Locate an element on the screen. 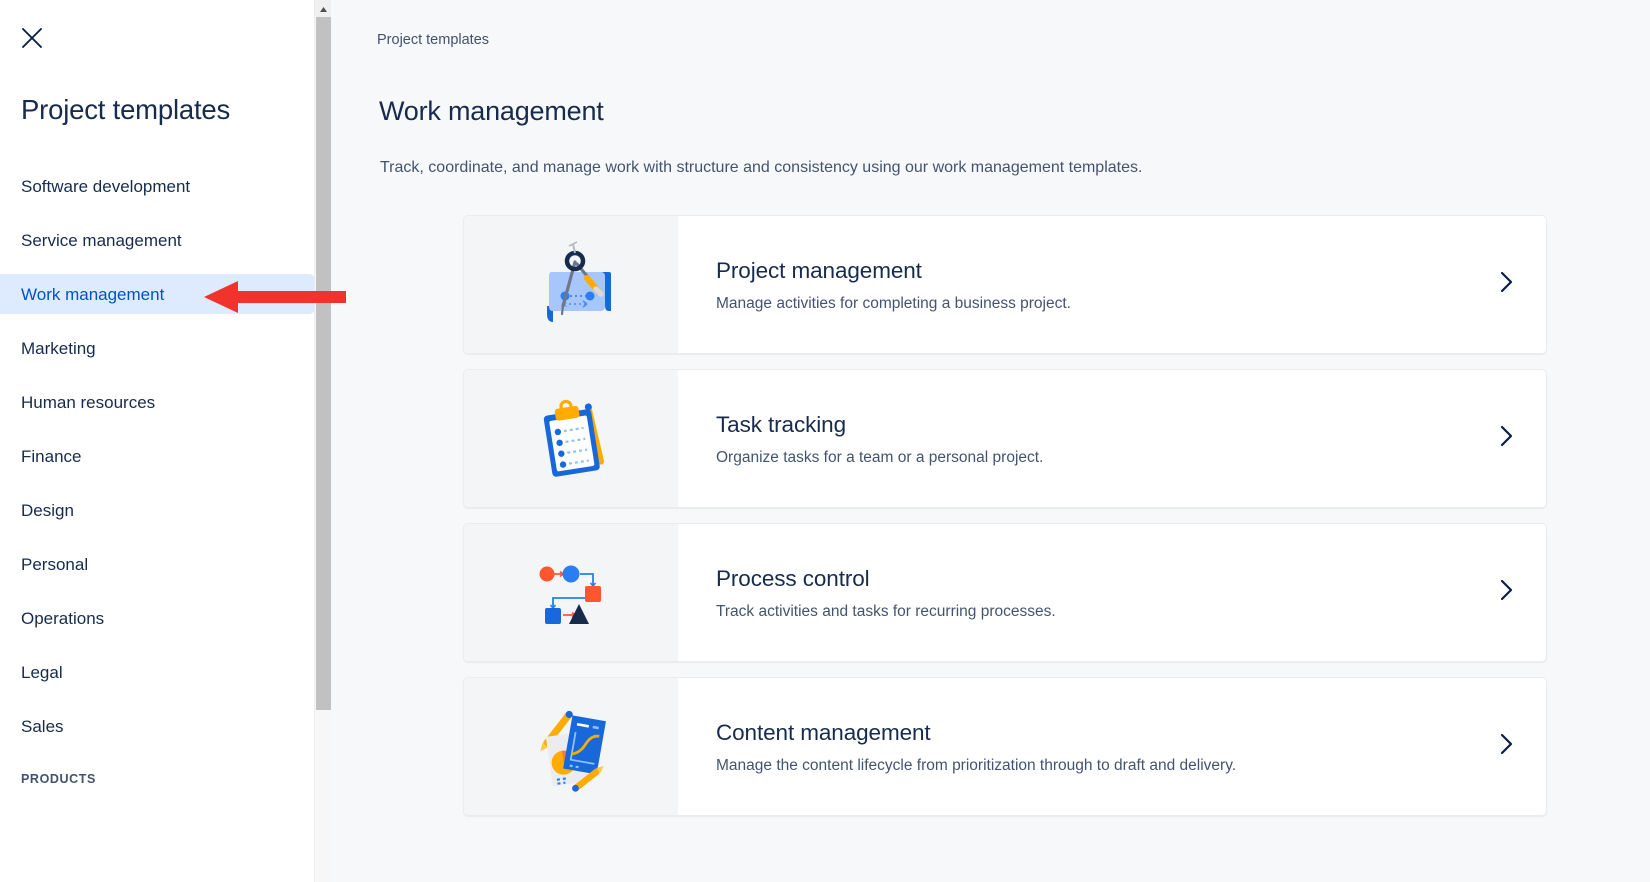 This screenshot has width=1650, height=882. sidebar-item-software-development: Software development is located at coordinates (157, 186).